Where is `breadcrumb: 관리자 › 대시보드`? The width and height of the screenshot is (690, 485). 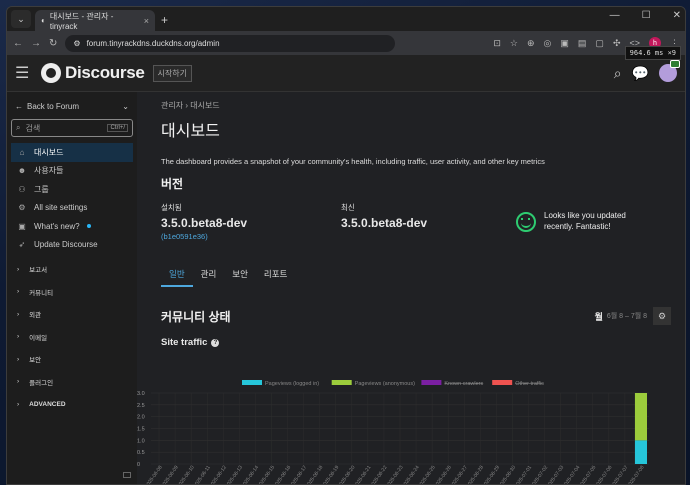
breadcrumb: 관리자 › 대시보드 is located at coordinates (416, 105).